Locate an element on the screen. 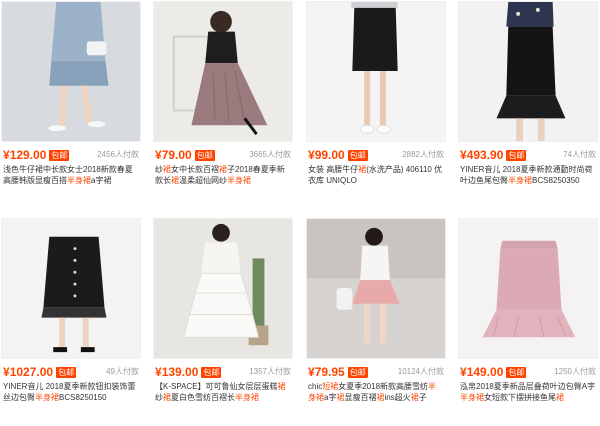  price-row: ¥79.00 包邮 3665人付款 is located at coordinates (223, 155).